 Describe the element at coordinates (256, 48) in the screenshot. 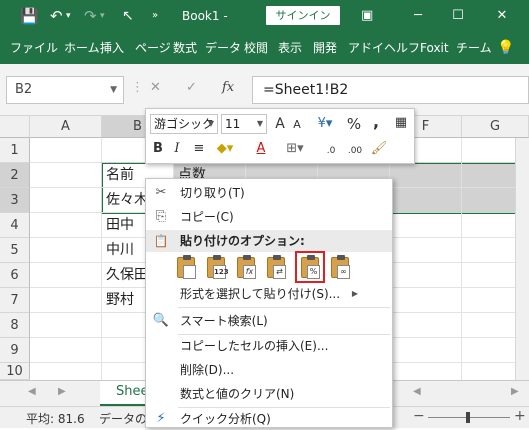

I see `tab-review: 校閲` at that location.